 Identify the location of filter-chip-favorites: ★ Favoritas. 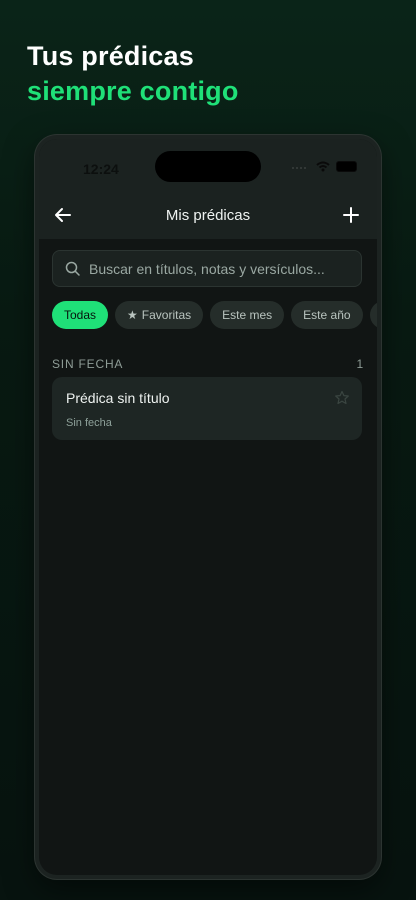
(159, 315).